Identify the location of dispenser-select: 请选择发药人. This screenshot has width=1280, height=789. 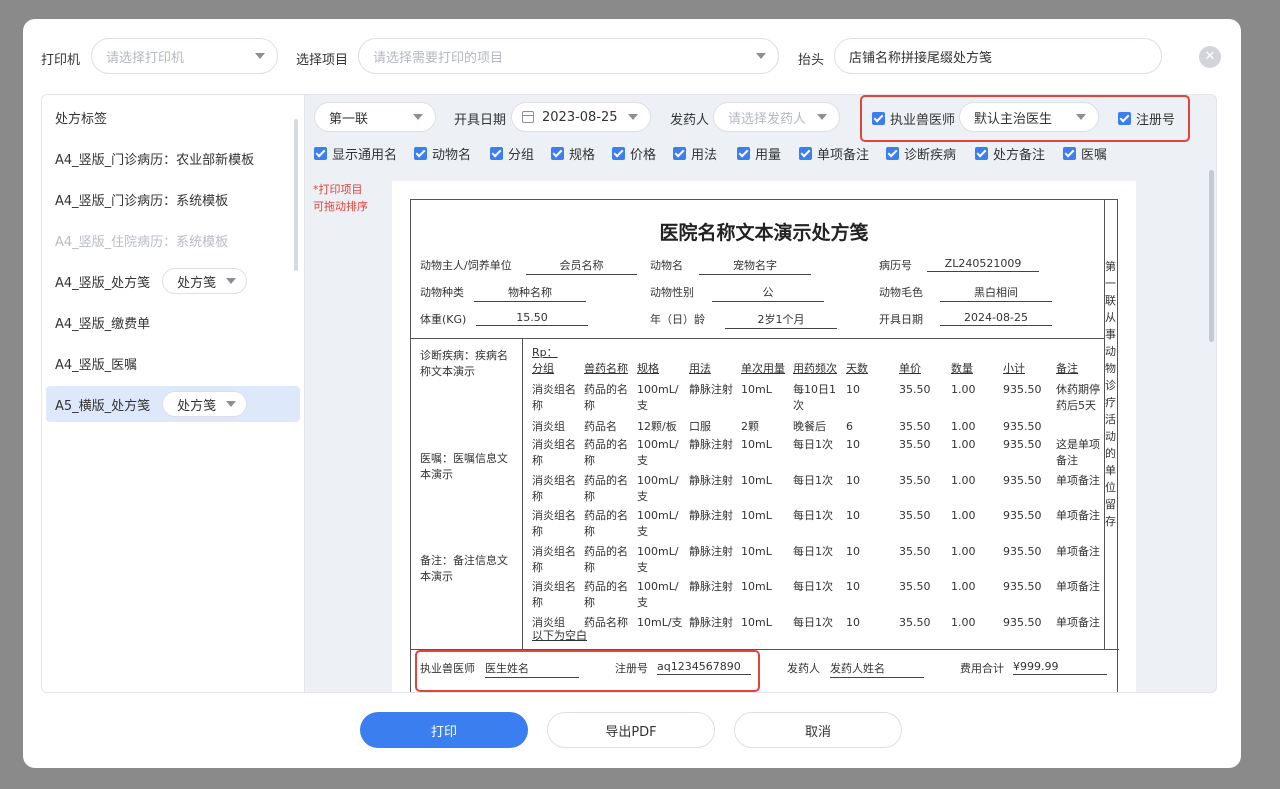
(776, 117).